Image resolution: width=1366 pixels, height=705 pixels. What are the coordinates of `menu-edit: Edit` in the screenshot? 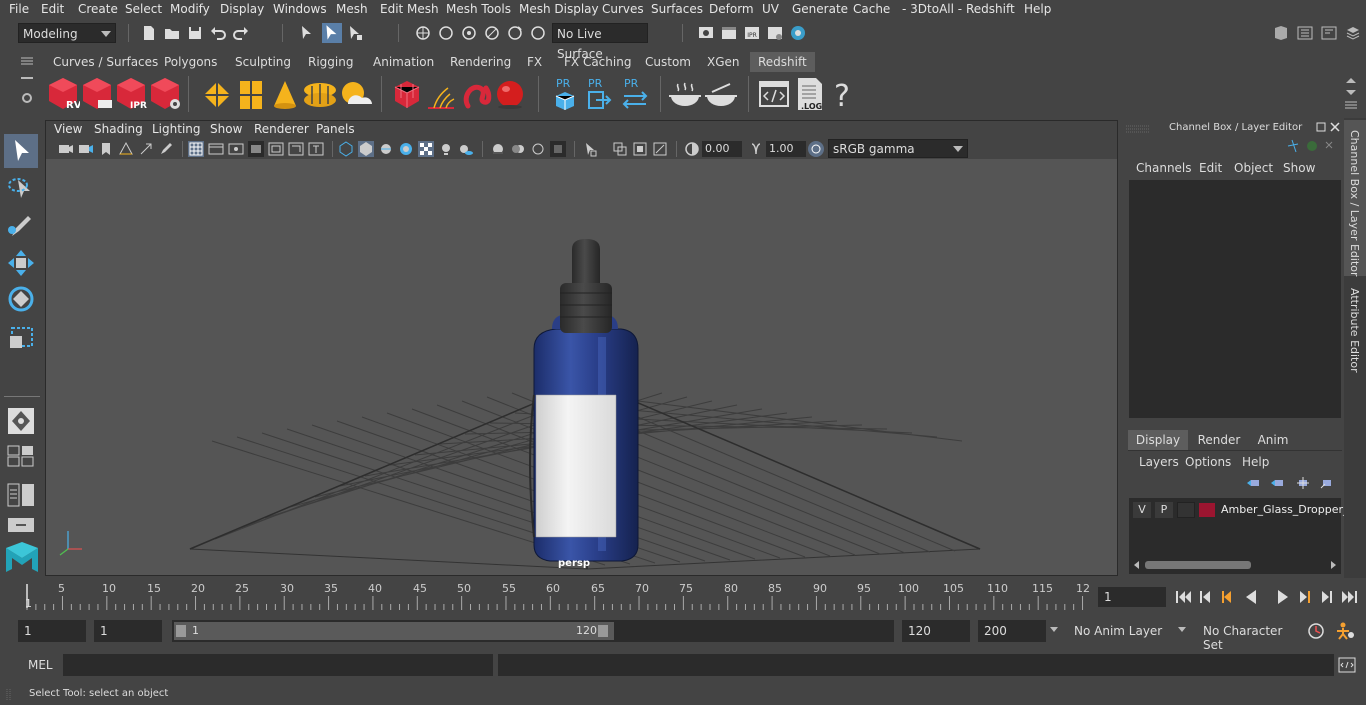 It's located at (52, 9).